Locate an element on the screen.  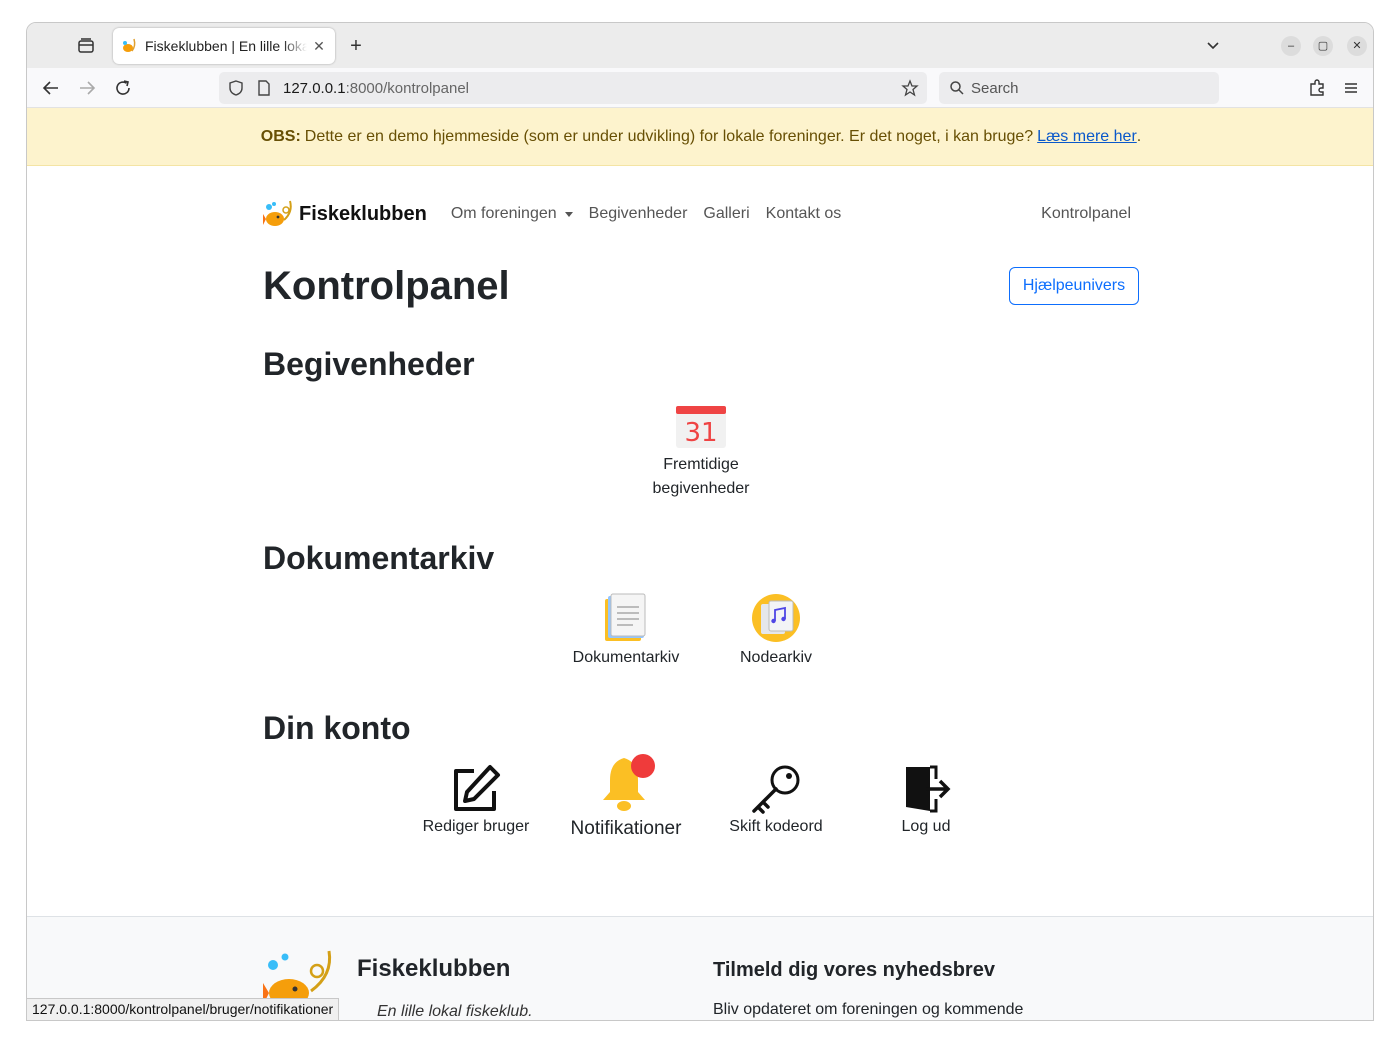
nav-begivenheder: Begivenheder is located at coordinates (638, 214).